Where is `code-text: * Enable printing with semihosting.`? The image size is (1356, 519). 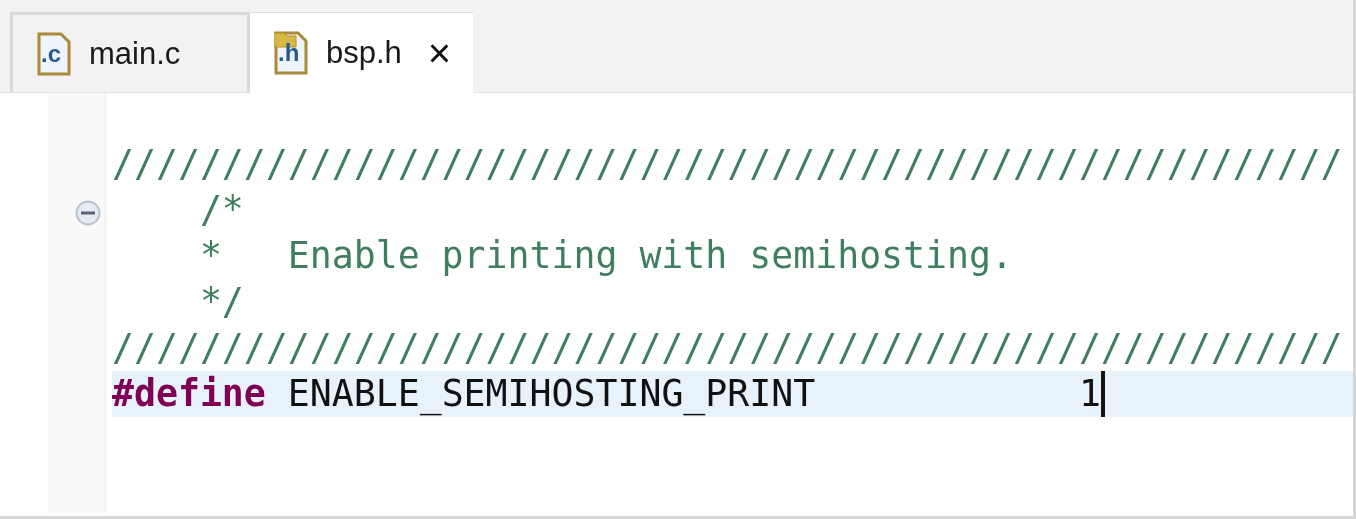
code-text: * Enable printing with semihosting. is located at coordinates (605, 256).